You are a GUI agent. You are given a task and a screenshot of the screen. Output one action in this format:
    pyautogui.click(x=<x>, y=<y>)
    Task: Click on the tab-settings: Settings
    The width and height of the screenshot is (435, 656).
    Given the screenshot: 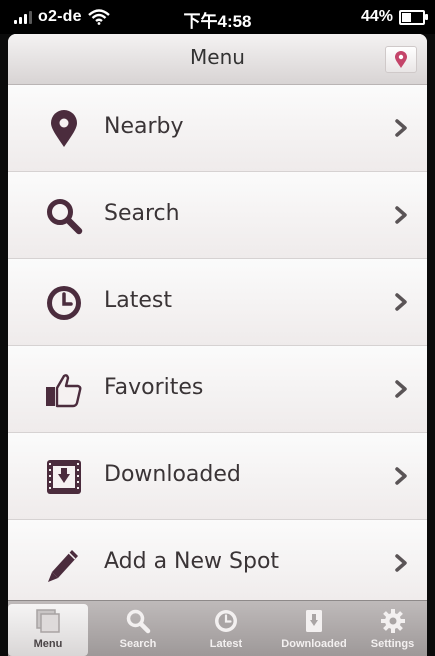 What is the action you would take?
    pyautogui.click(x=392, y=630)
    